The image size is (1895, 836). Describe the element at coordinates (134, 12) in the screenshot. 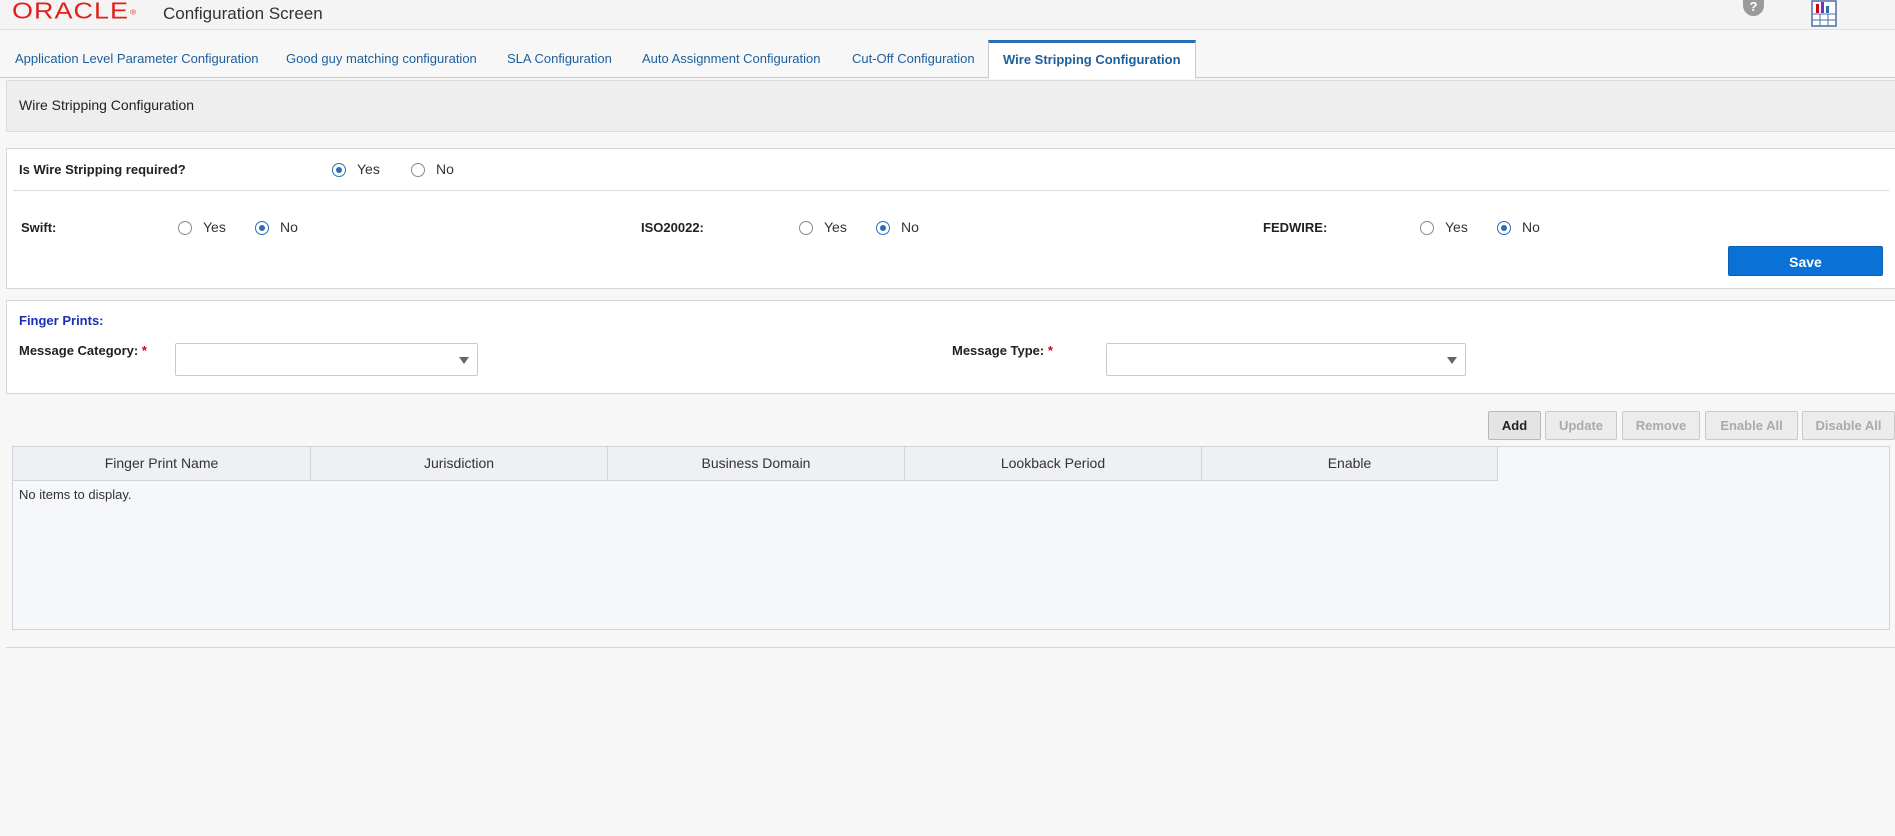

I see `logo-registered-mark: ®` at that location.